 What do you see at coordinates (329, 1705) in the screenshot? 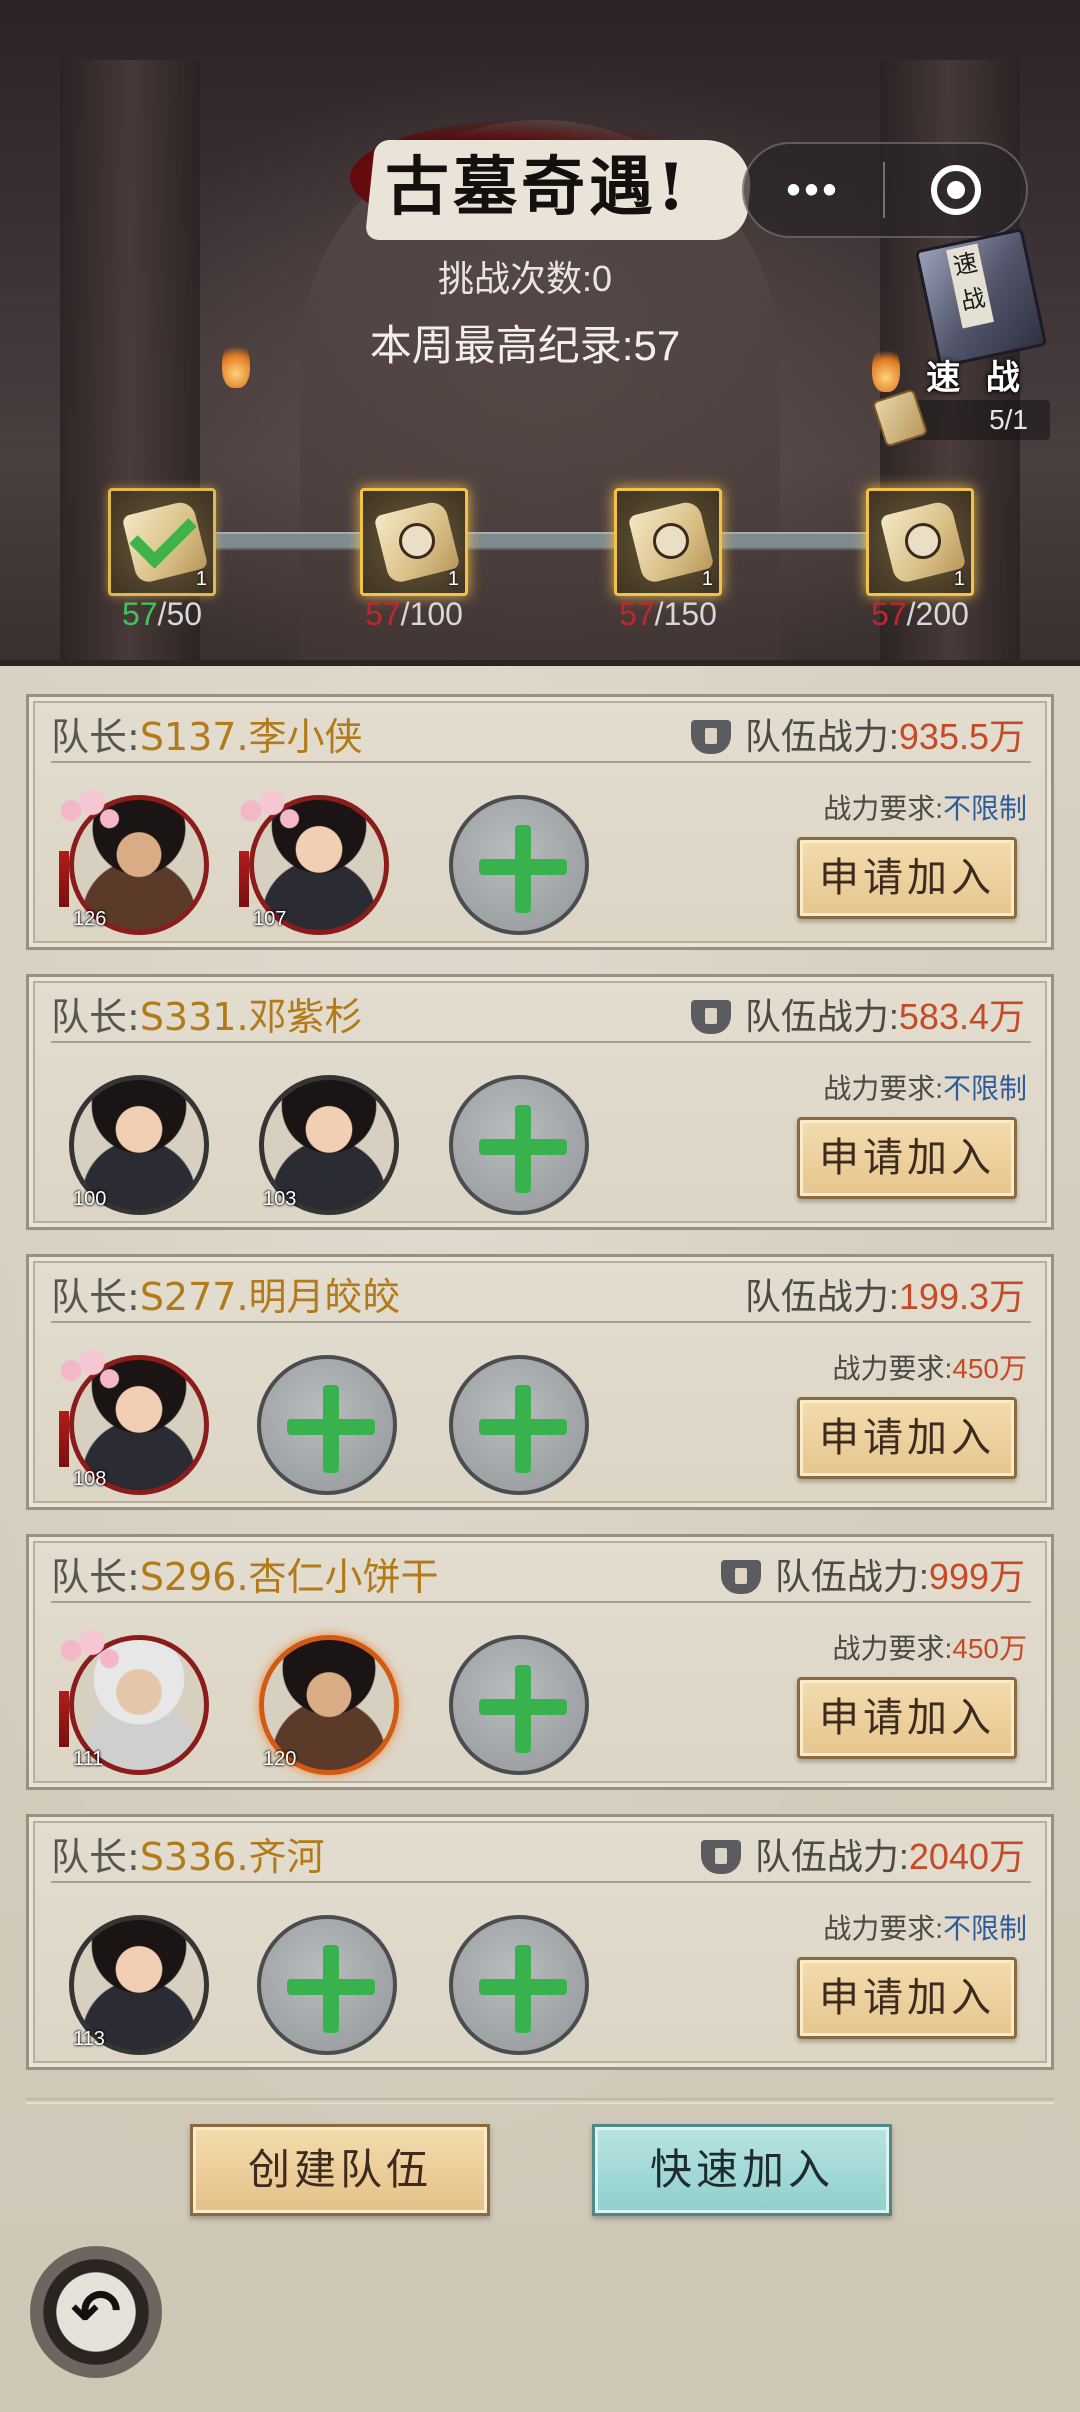
I see `member-avatar: 120` at bounding box center [329, 1705].